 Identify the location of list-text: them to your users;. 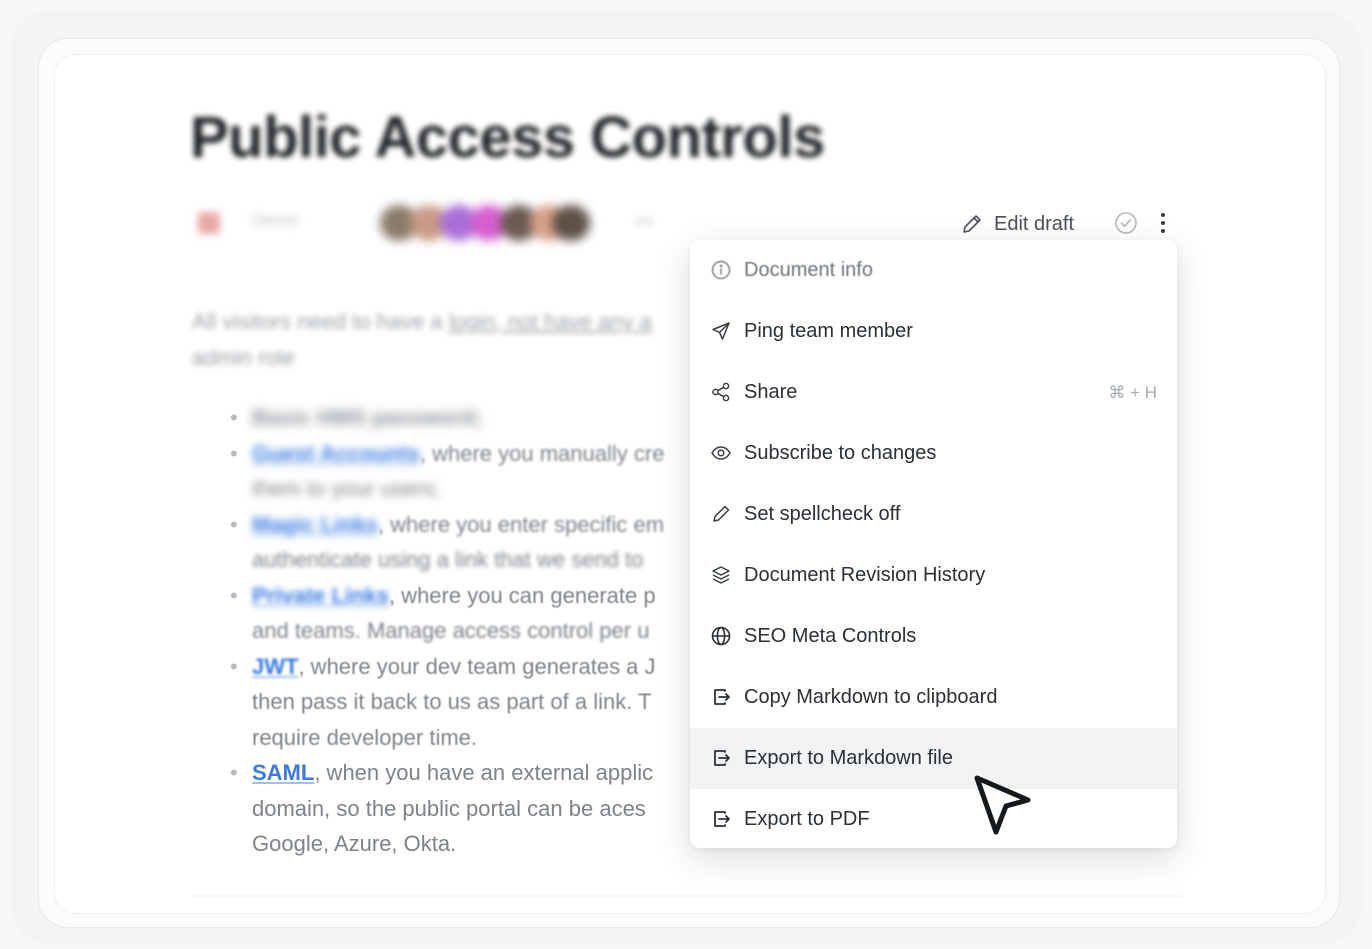
(346, 488).